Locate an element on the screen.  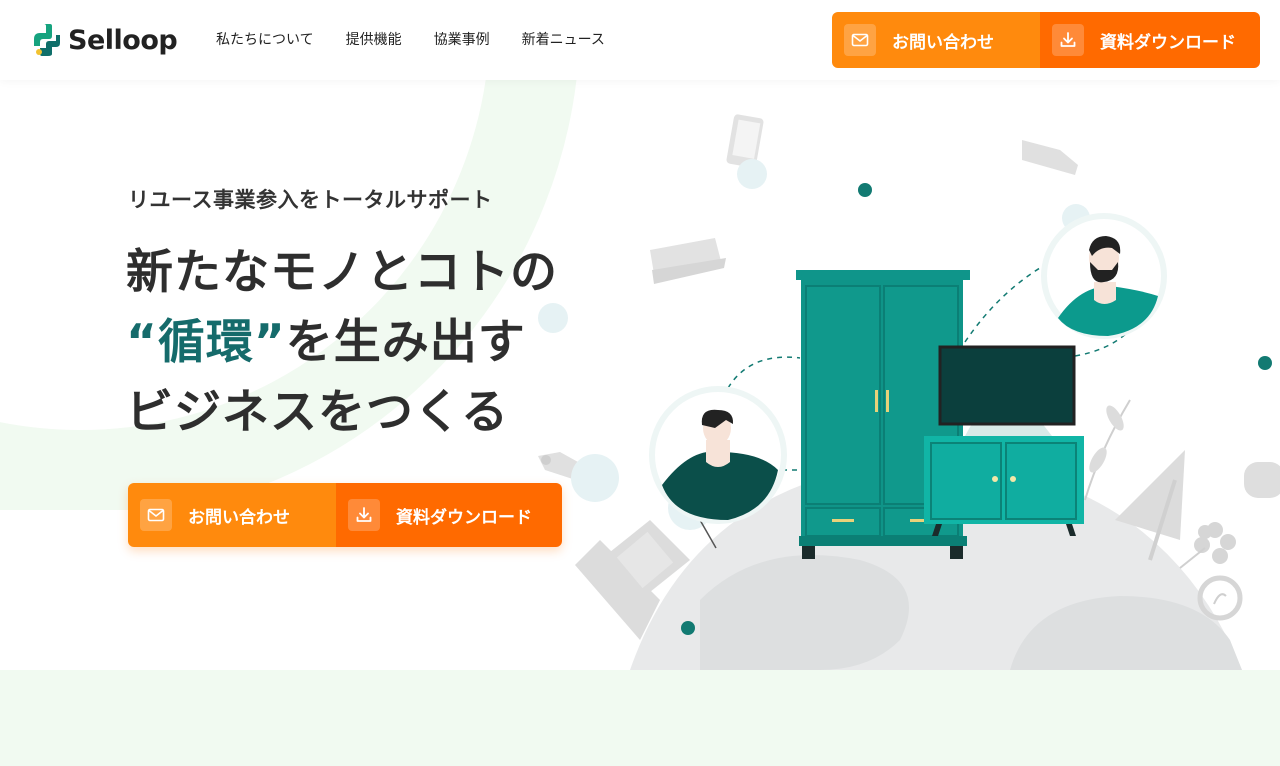
header-cta-group: お問い合わせ 資料ダウンロード is located at coordinates (1046, 40).